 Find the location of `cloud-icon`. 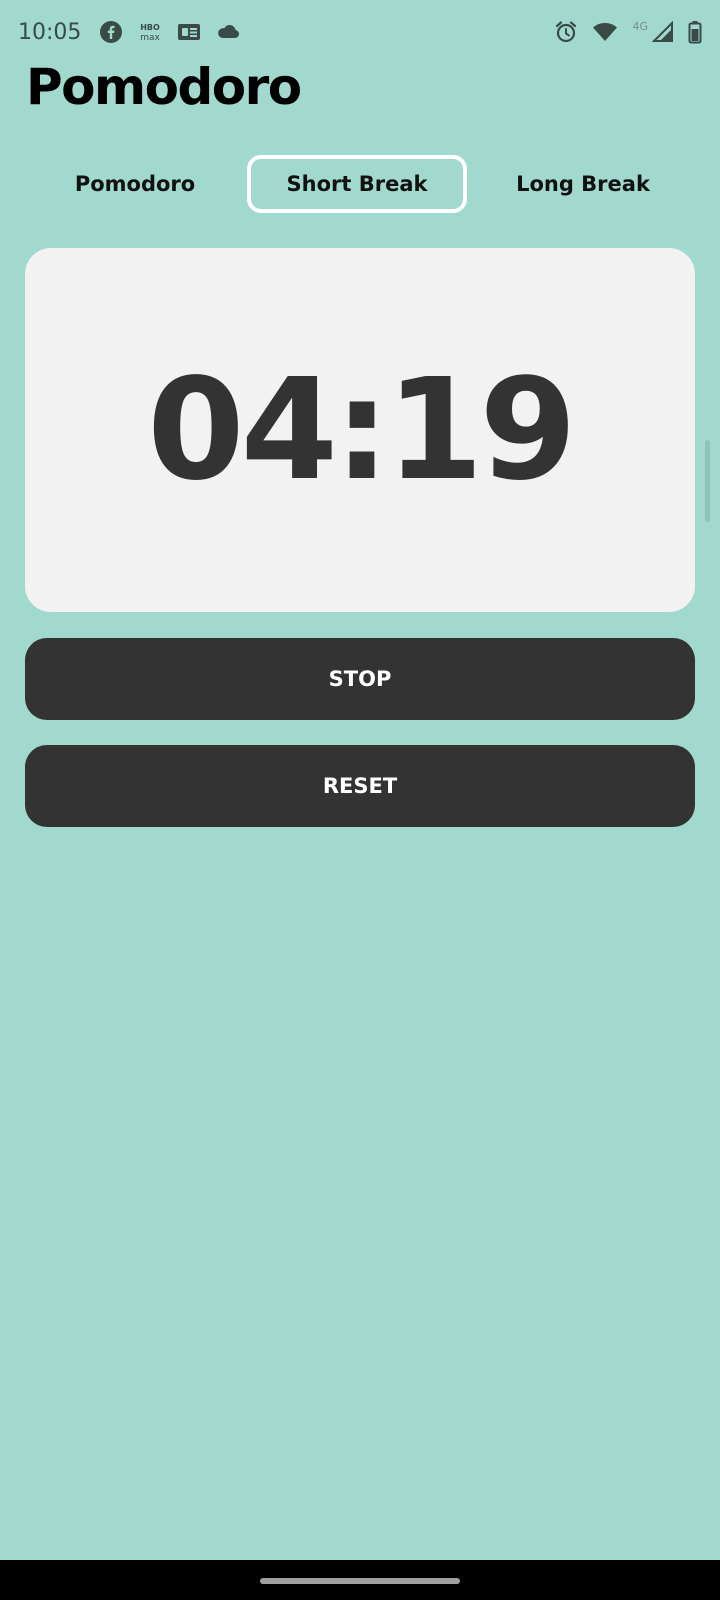

cloud-icon is located at coordinates (228, 32).